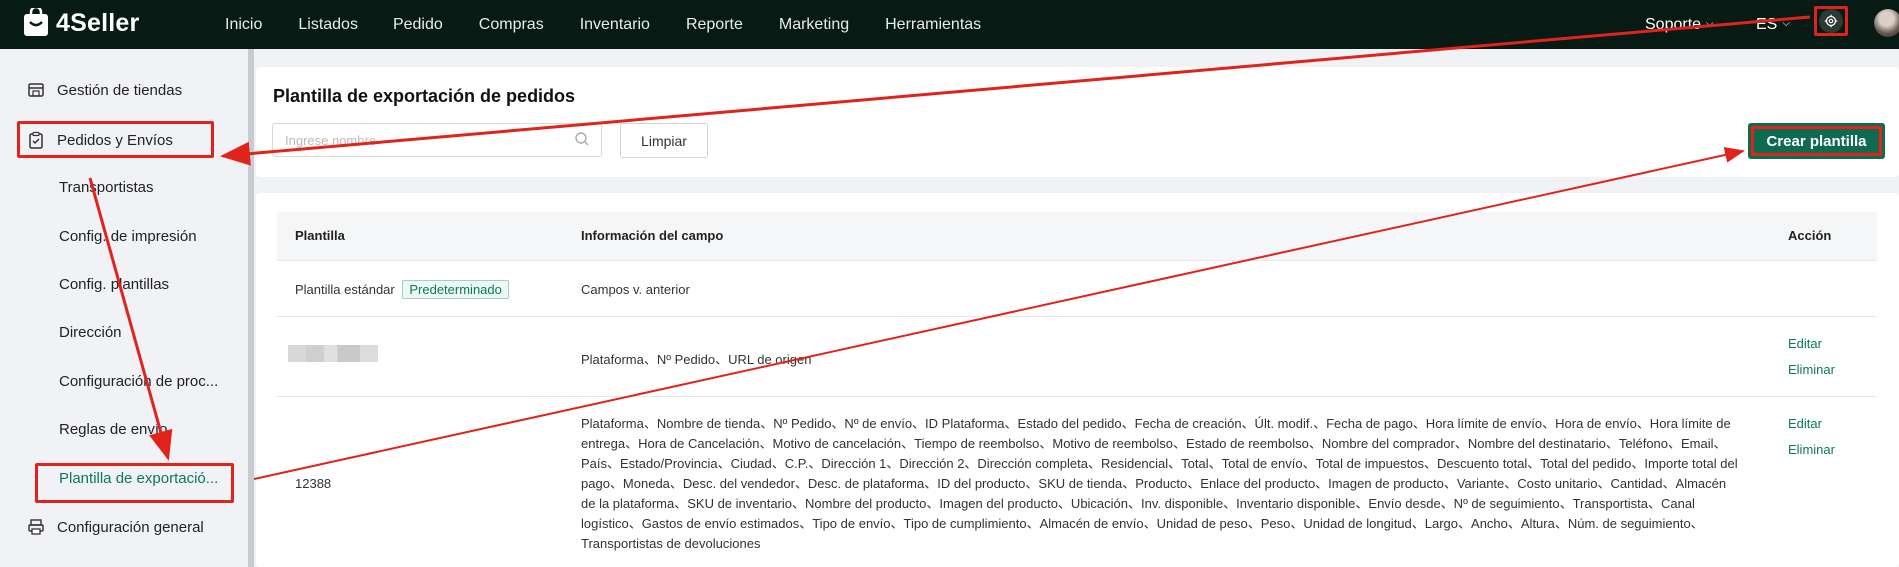  What do you see at coordinates (251, 308) in the screenshot?
I see `sidebar-scrollbar` at bounding box center [251, 308].